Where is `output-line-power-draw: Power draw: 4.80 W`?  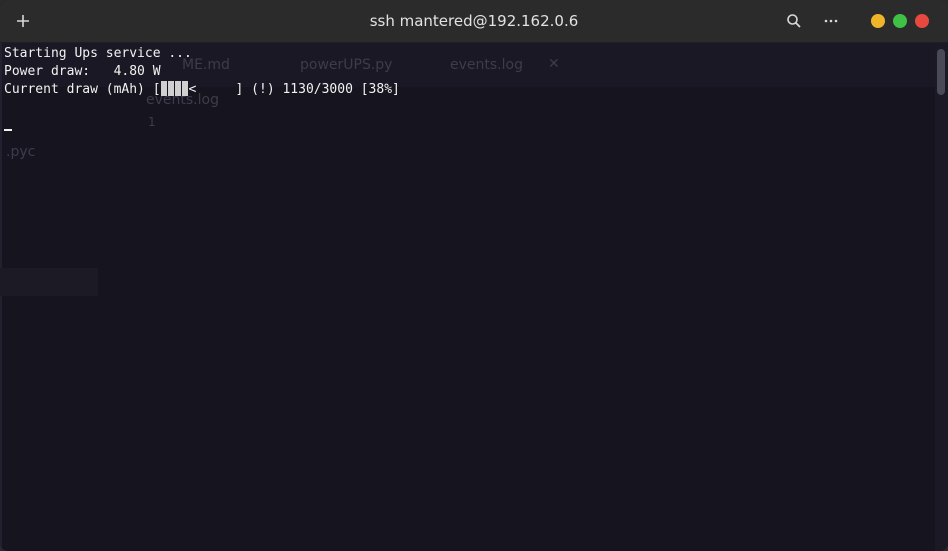 output-line-power-draw: Power draw: 4.80 W is located at coordinates (82, 71).